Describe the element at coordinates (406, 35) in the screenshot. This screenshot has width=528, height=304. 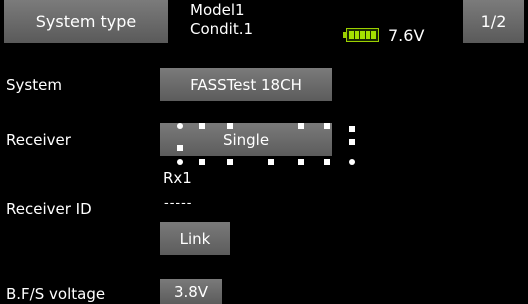
I see `battery-voltage: 7.6V` at that location.